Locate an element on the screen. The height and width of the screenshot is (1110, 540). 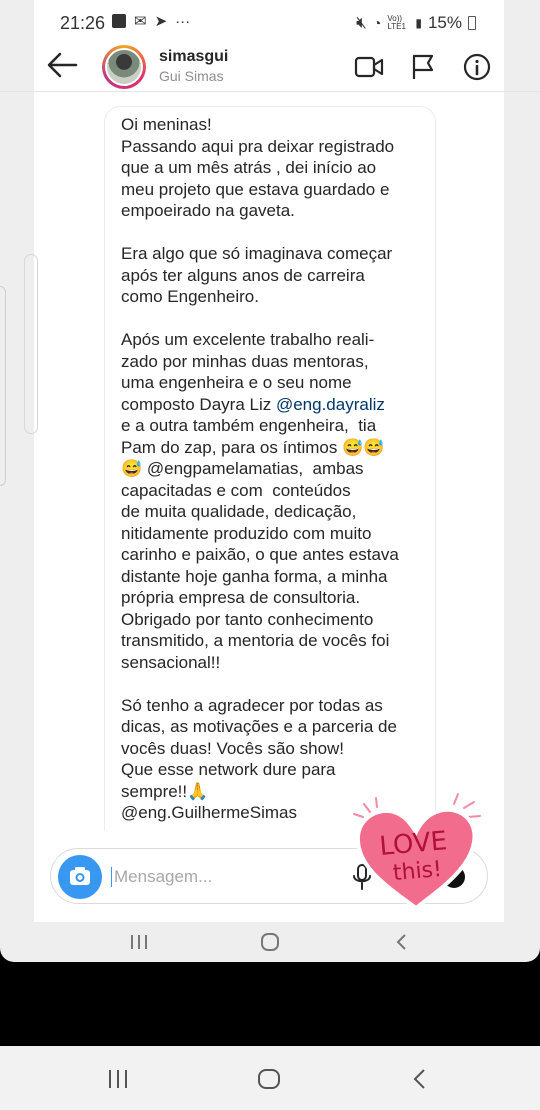
notification-icons: ✉ ➤ ··· is located at coordinates (151, 21).